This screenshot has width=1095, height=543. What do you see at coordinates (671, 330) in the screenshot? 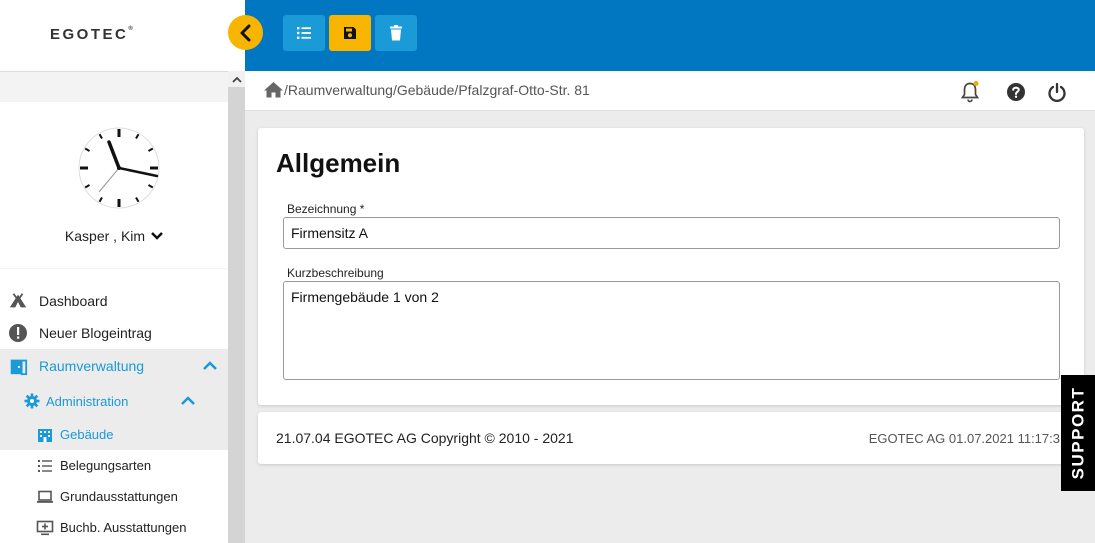
I see `kurzbeschreibung-textarea: Firmengebäude 1 von 2` at bounding box center [671, 330].